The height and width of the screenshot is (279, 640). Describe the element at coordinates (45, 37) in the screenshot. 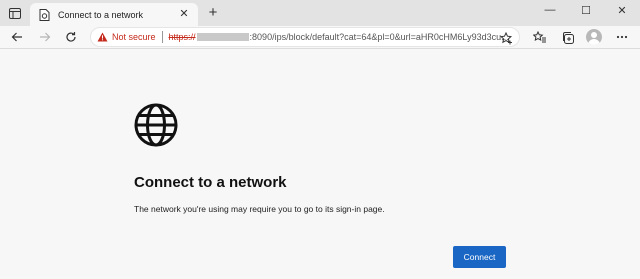

I see `forward-icon` at that location.